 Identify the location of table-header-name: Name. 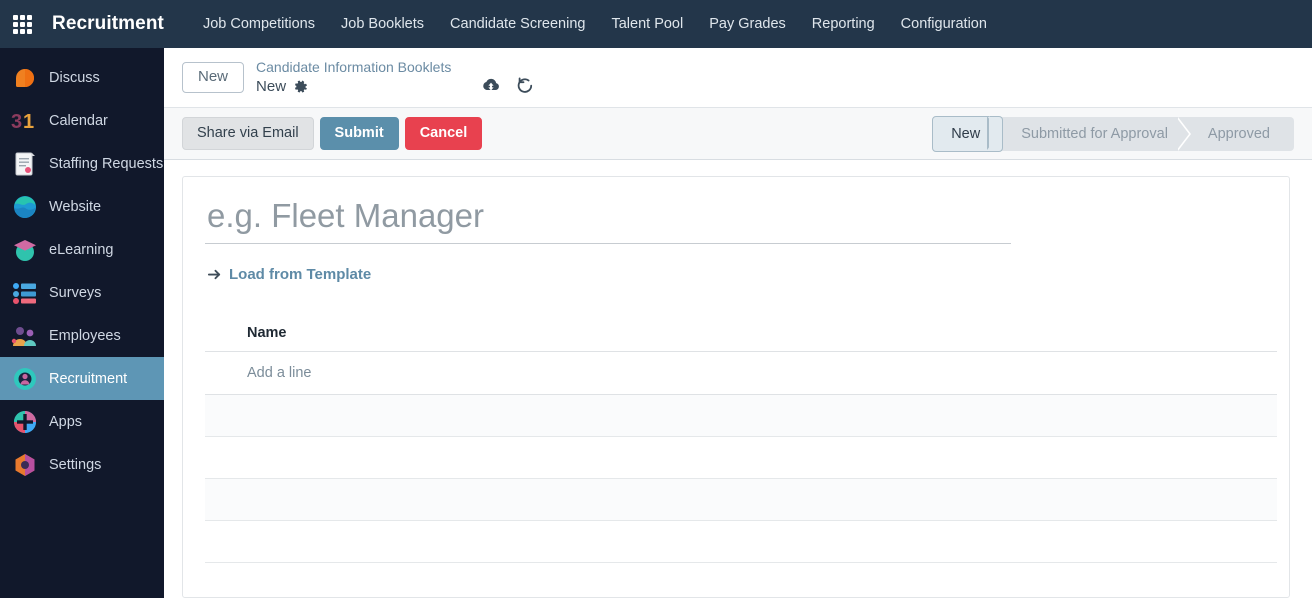
(741, 338).